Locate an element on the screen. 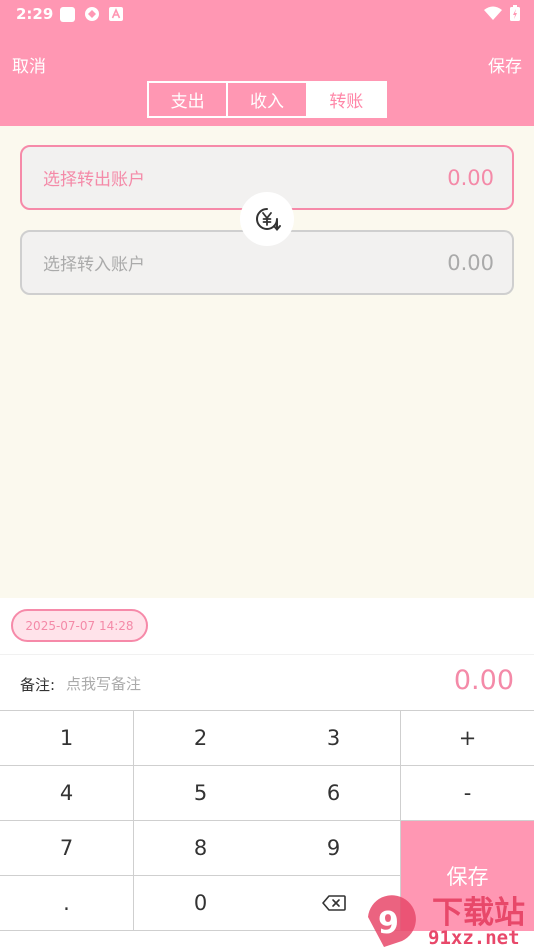 The image size is (534, 950). type-tabs: 支出 收入 转账 is located at coordinates (267, 99).